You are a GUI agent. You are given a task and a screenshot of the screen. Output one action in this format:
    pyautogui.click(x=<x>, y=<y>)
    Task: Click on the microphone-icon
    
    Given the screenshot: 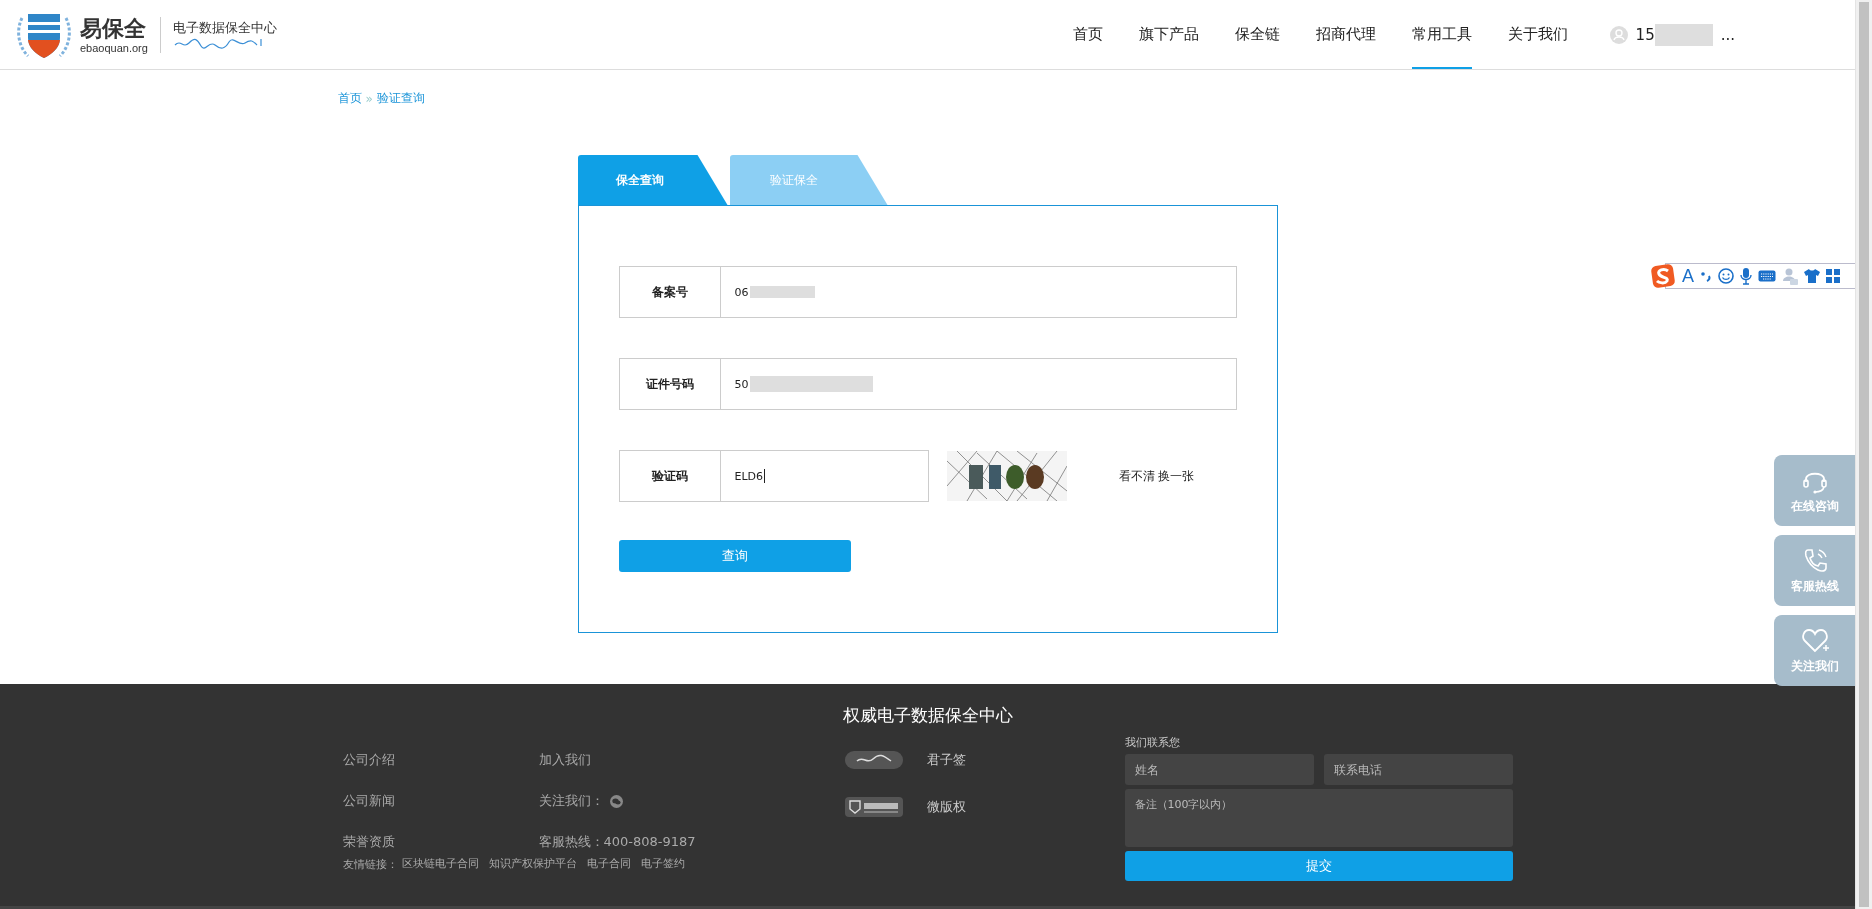 What is the action you would take?
    pyautogui.click(x=1746, y=276)
    